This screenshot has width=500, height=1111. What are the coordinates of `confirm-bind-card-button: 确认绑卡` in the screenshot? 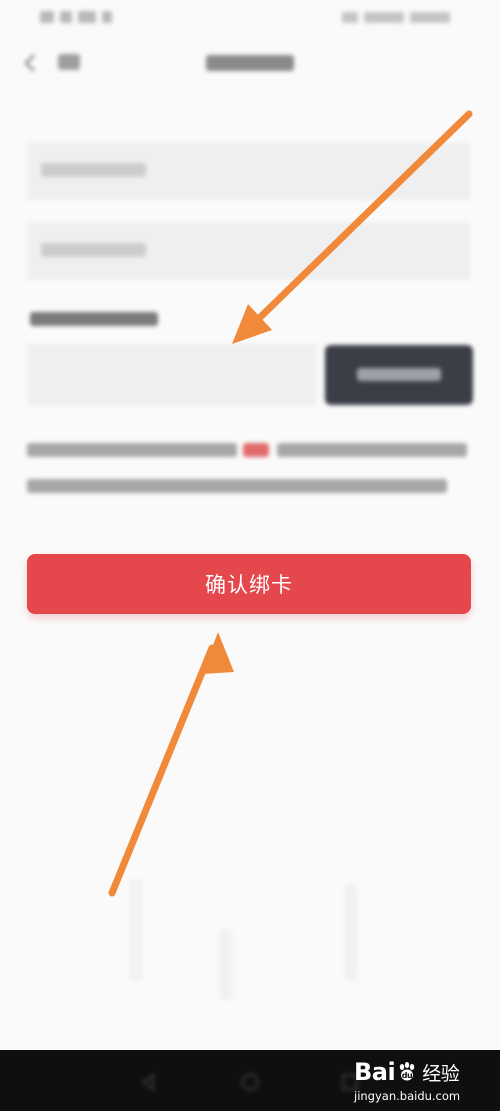 It's located at (249, 584).